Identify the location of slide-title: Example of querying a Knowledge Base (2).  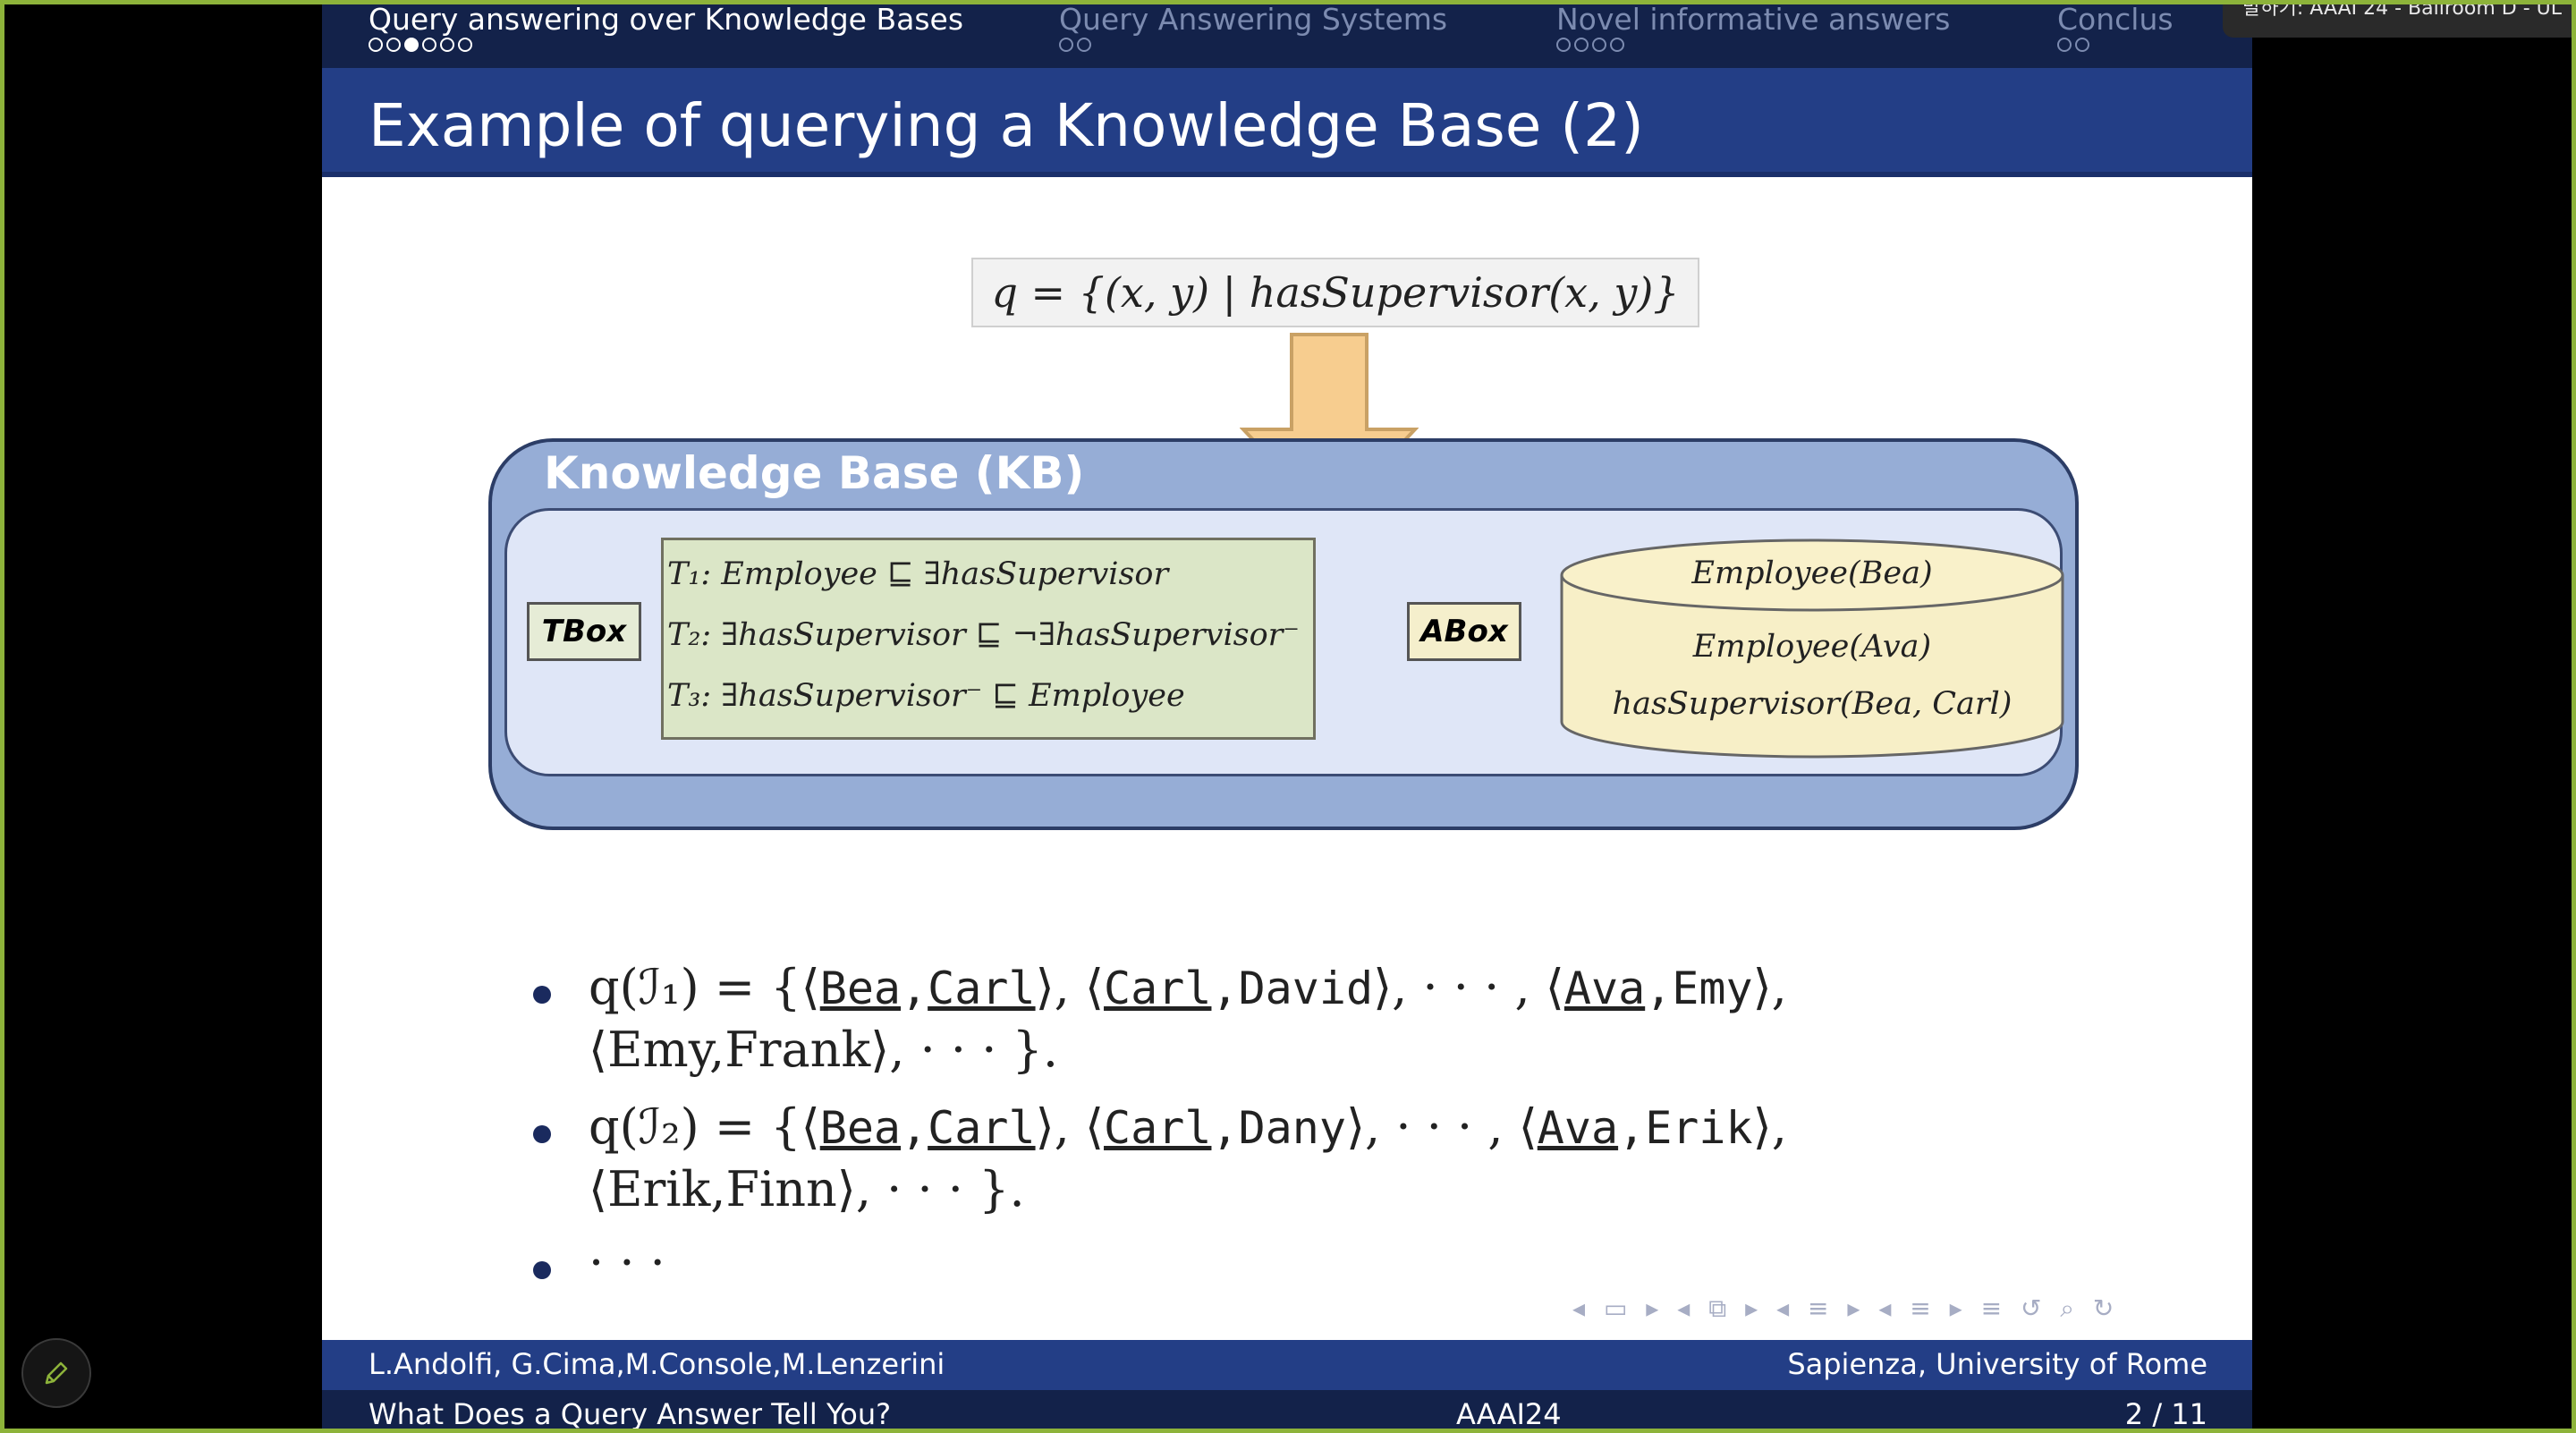
(1006, 125).